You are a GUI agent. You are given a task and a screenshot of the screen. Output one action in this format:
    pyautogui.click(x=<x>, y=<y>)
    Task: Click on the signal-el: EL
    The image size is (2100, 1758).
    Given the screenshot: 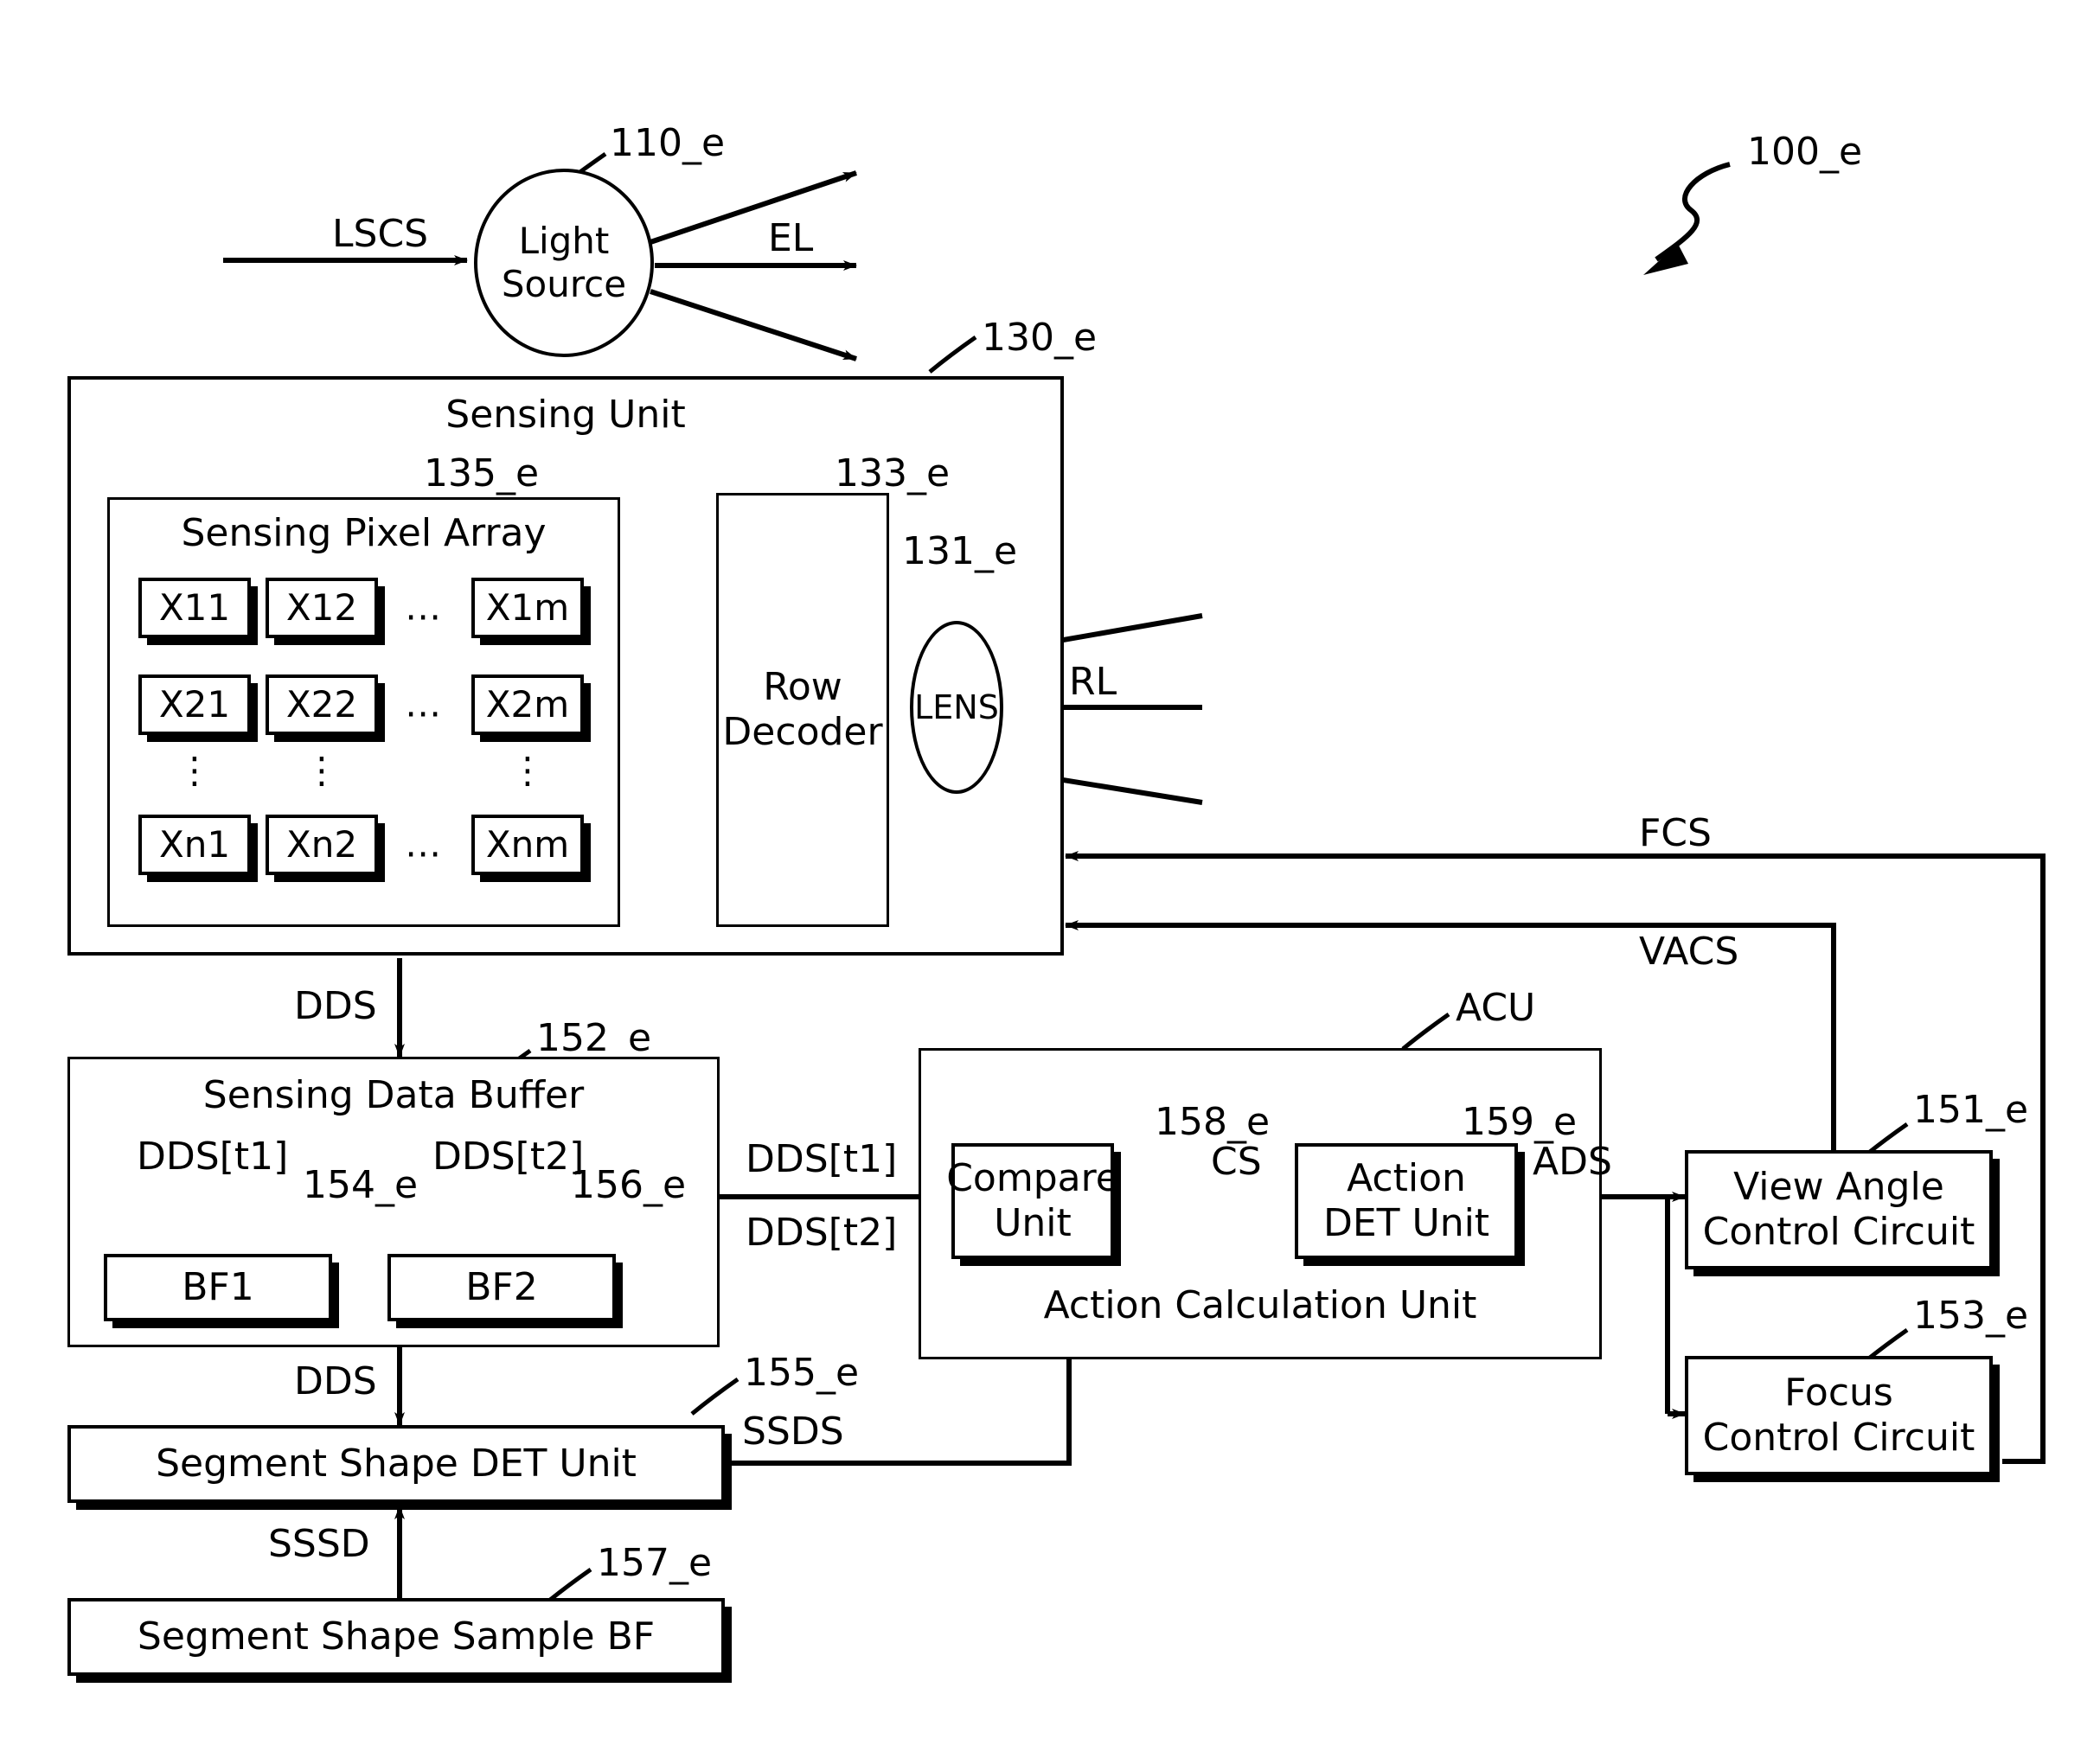 What is the action you would take?
    pyautogui.click(x=791, y=238)
    